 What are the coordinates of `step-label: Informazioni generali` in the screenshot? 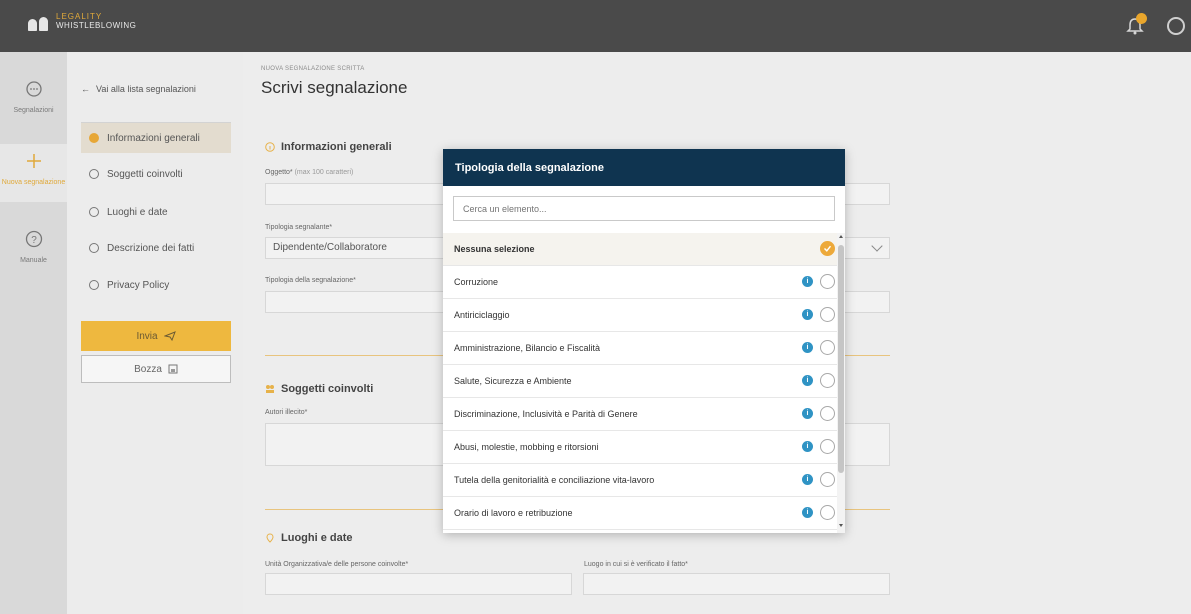 It's located at (153, 138).